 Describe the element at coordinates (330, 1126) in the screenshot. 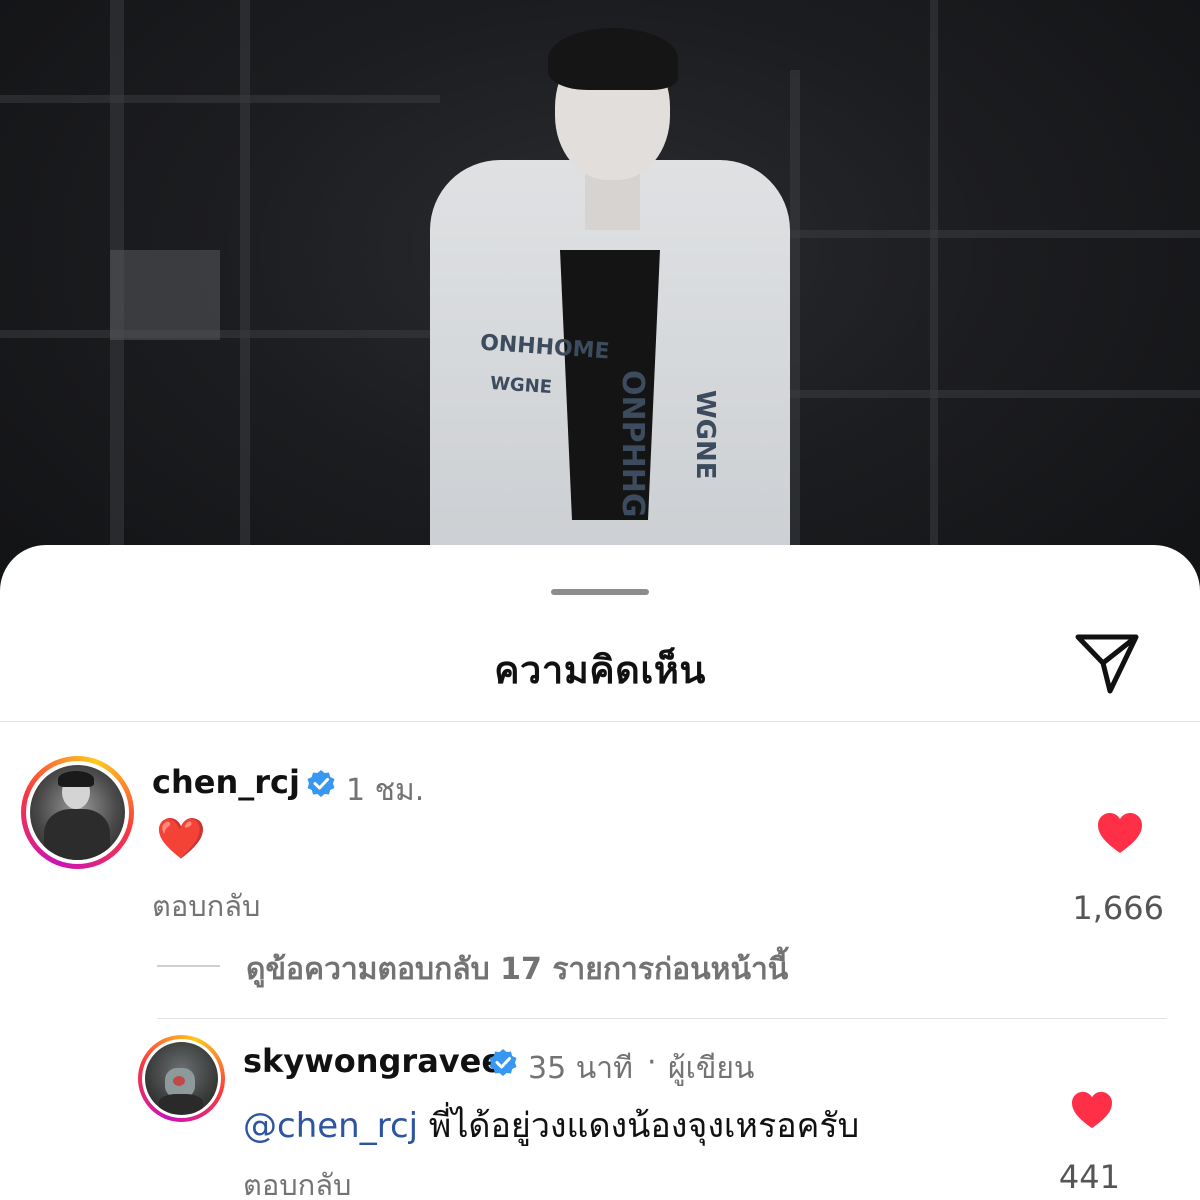

I see `mention-link: @chen_rcj` at that location.